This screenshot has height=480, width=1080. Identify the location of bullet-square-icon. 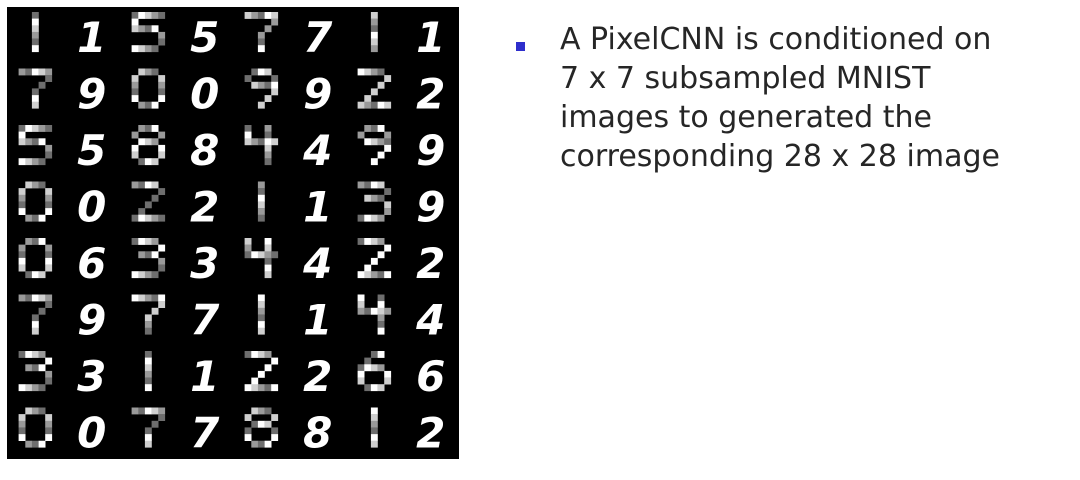
(520, 46).